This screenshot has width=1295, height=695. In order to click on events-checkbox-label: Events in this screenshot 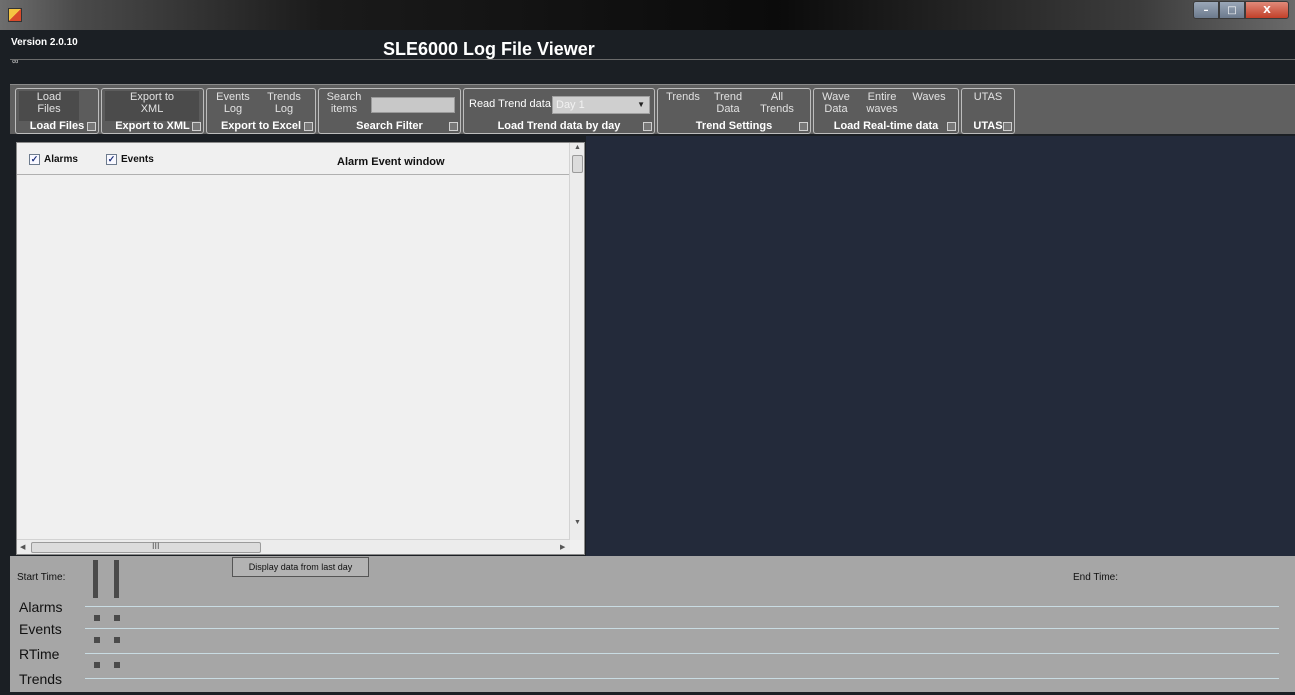, I will do `click(137, 159)`.